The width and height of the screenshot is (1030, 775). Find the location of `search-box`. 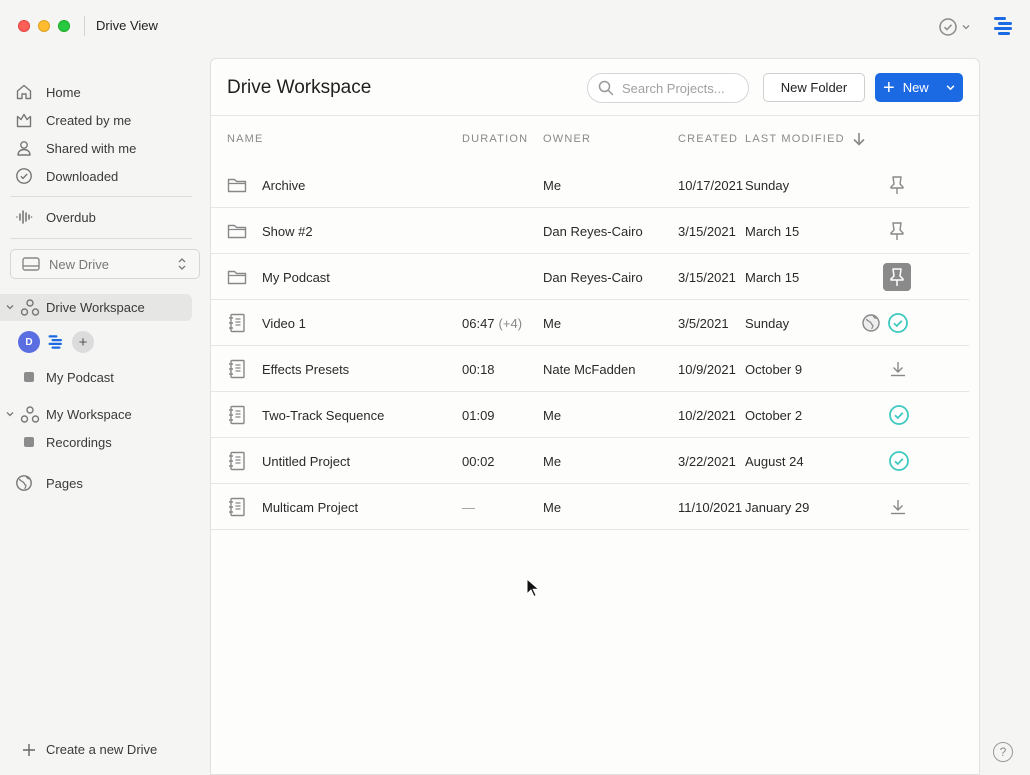

search-box is located at coordinates (668, 88).